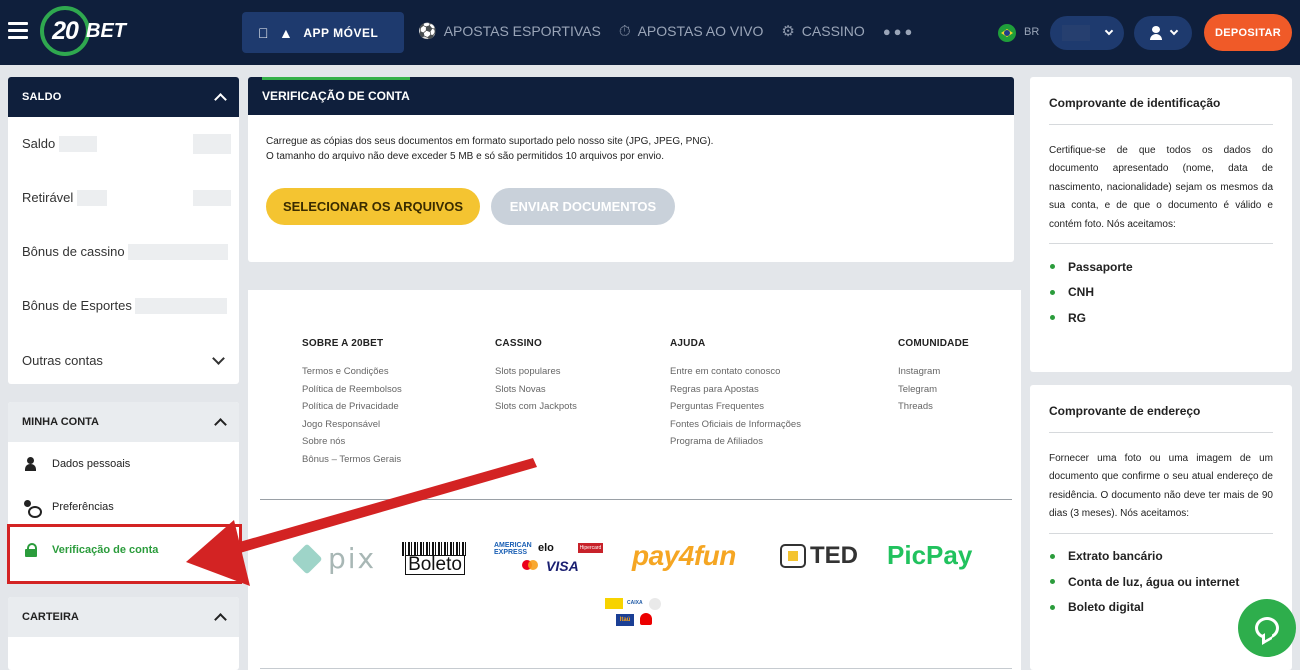 The image size is (1300, 670). I want to click on footer-link: Programa de Afiliados, so click(735, 442).